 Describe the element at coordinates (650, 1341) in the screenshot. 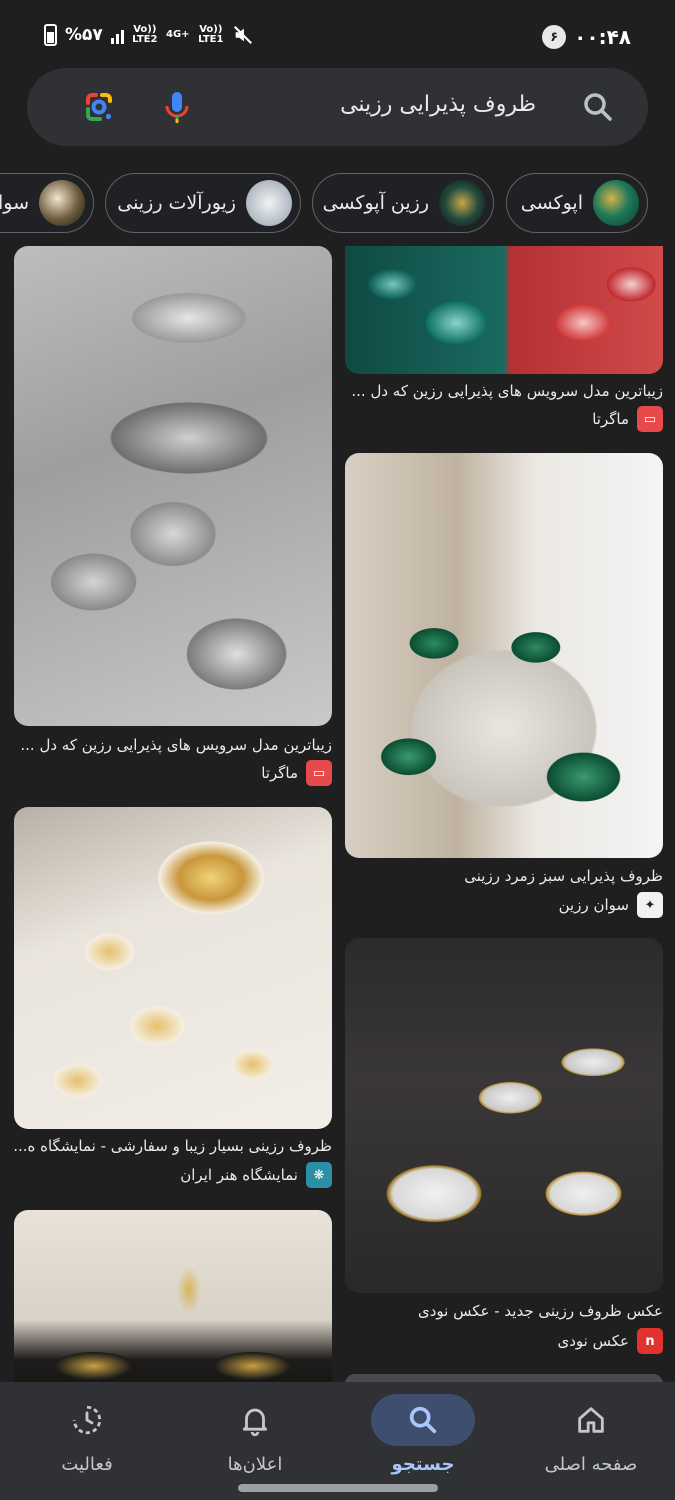

I see `nodi-favicon-icon: n` at that location.